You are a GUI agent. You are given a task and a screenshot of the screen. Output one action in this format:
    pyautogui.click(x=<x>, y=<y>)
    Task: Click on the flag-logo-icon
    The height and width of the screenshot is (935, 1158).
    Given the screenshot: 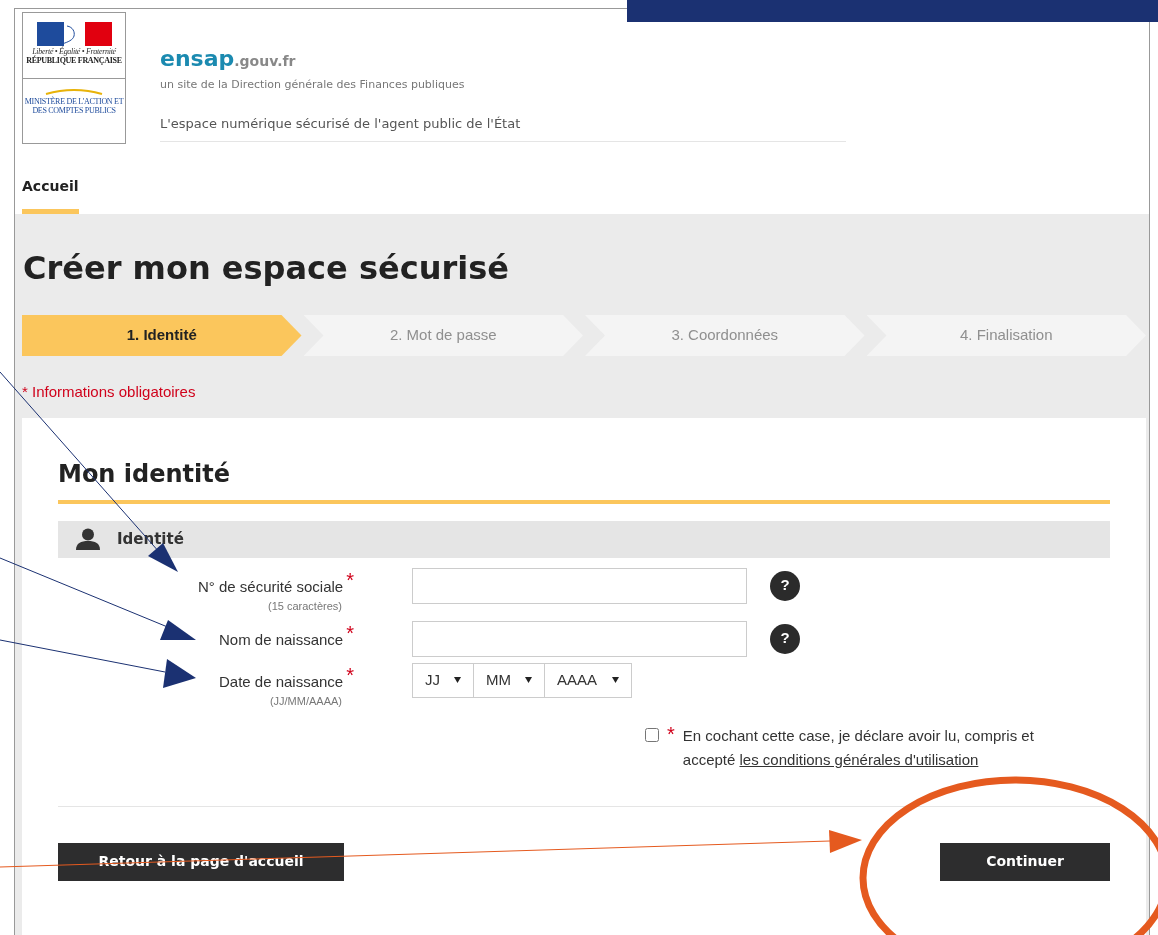 What is the action you would take?
    pyautogui.click(x=74, y=34)
    